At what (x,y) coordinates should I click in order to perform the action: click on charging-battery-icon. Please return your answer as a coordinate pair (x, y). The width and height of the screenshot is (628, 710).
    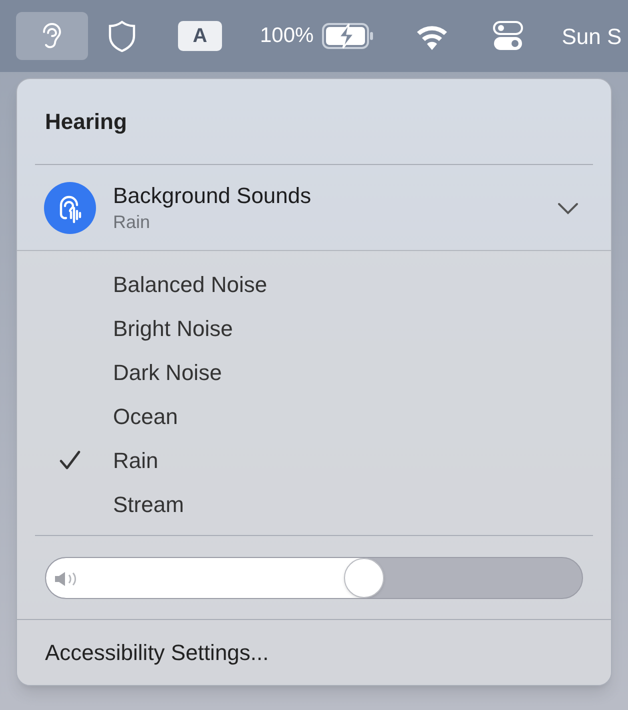
    Looking at the image, I should click on (348, 36).